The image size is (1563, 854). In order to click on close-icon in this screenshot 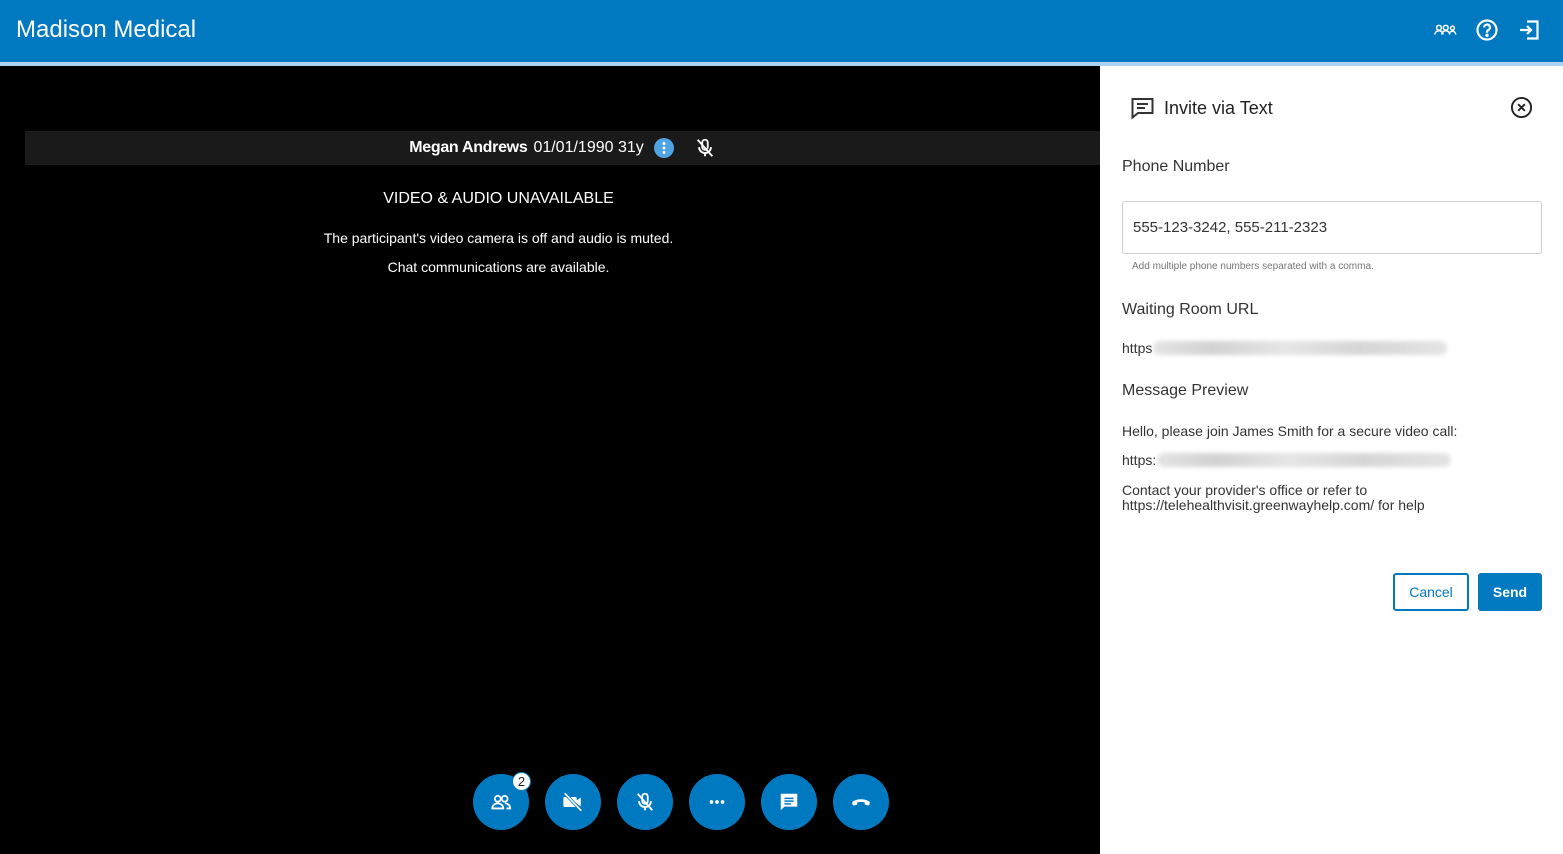, I will do `click(1521, 107)`.